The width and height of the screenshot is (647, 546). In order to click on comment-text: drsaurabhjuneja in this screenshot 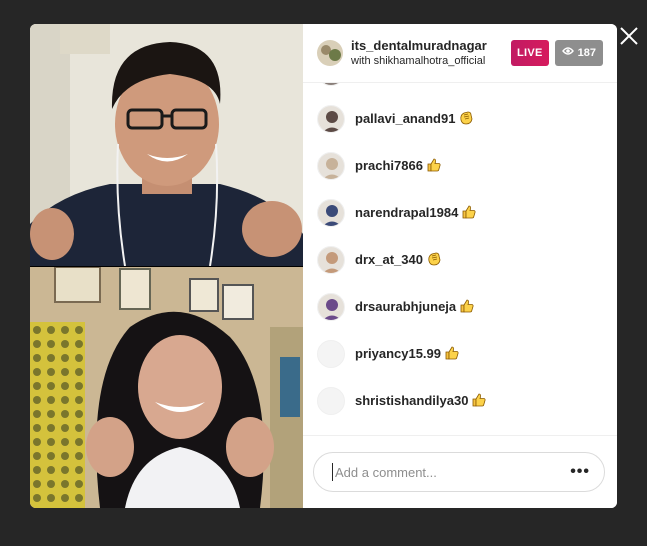, I will do `click(414, 307)`.